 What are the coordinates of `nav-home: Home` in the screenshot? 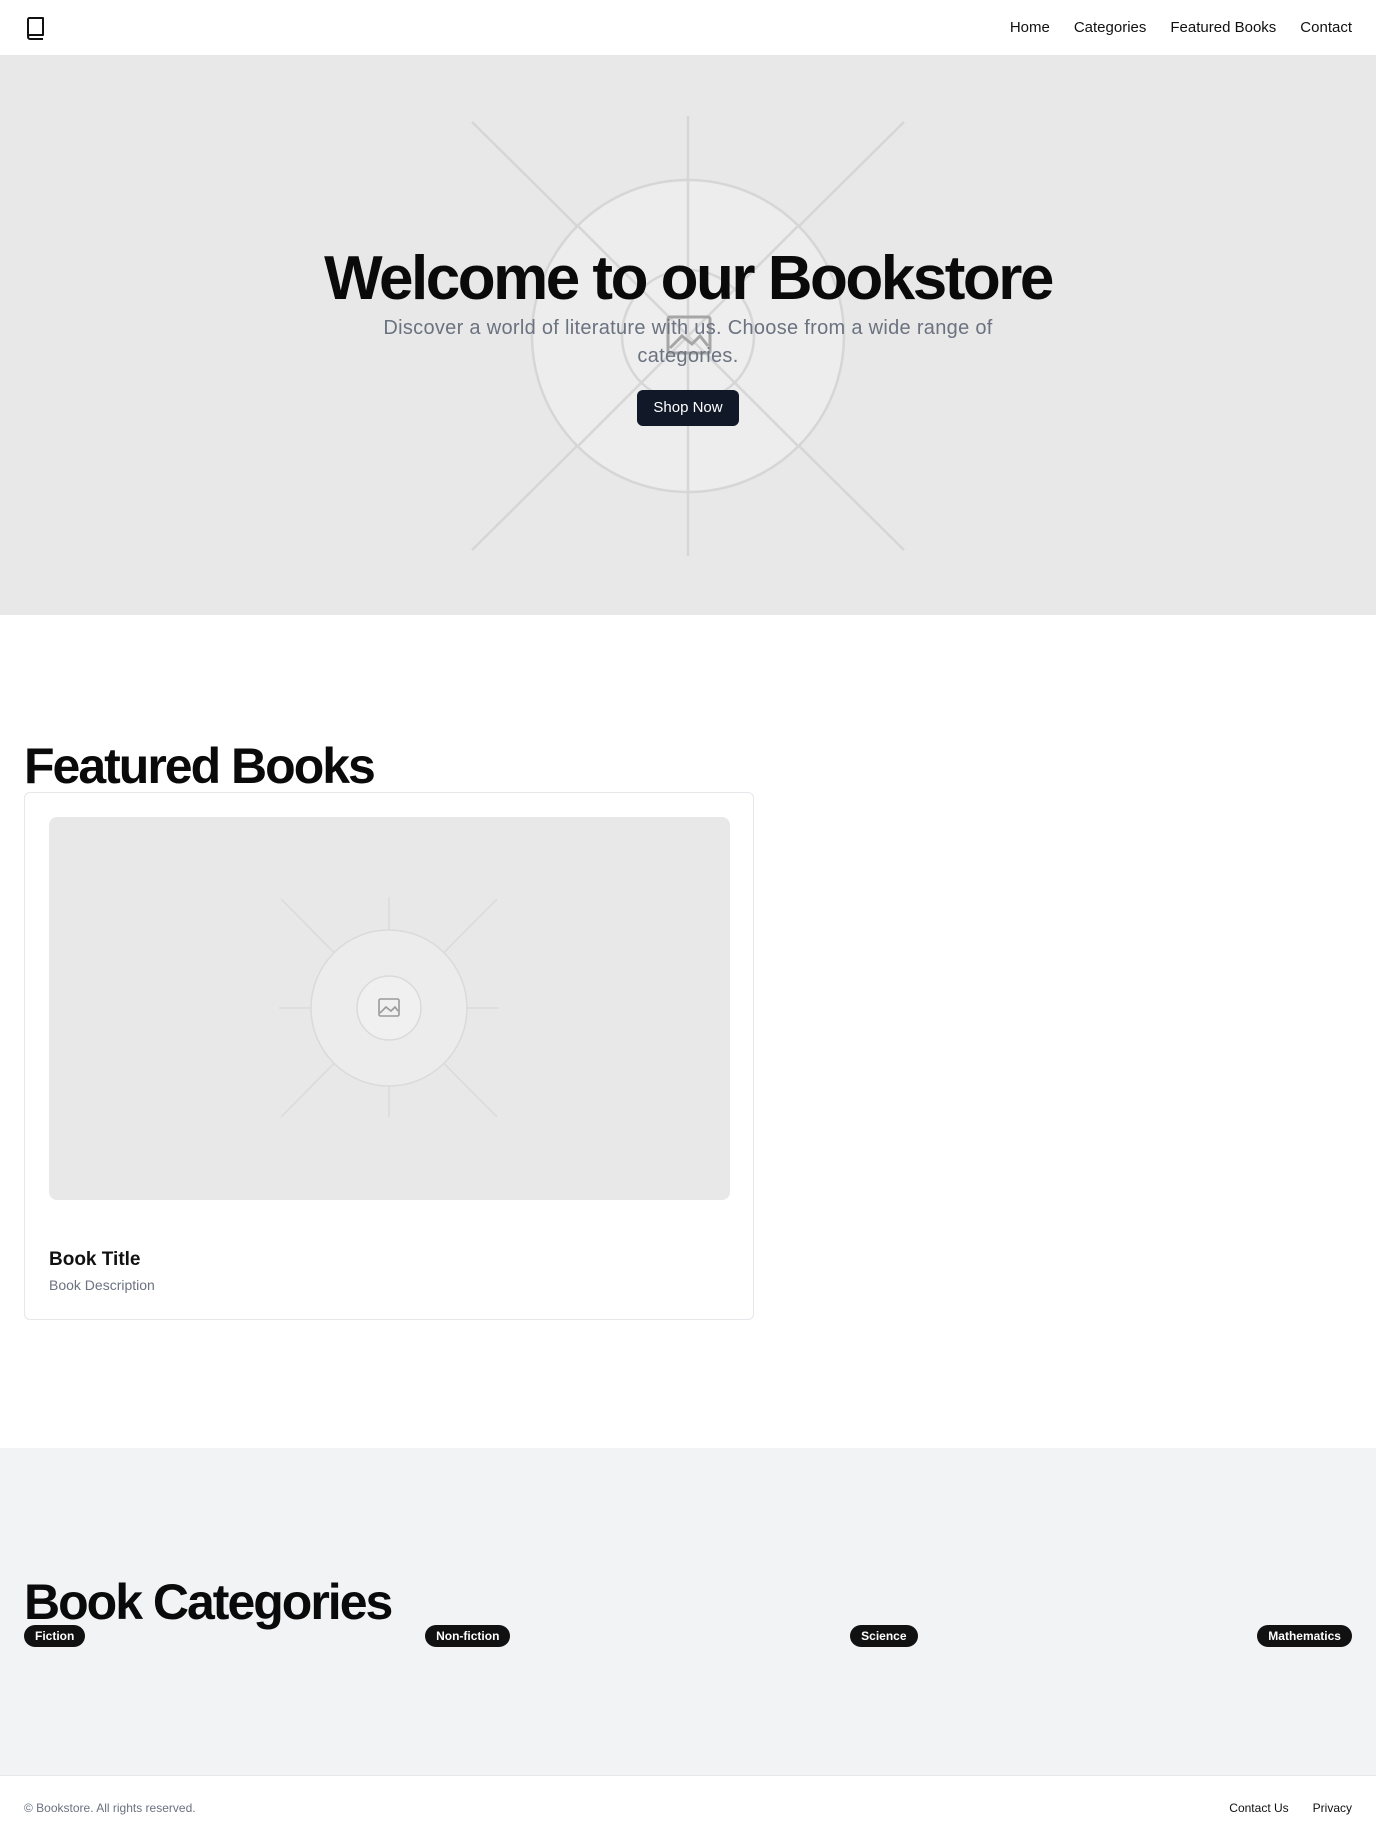 It's located at (1030, 27).